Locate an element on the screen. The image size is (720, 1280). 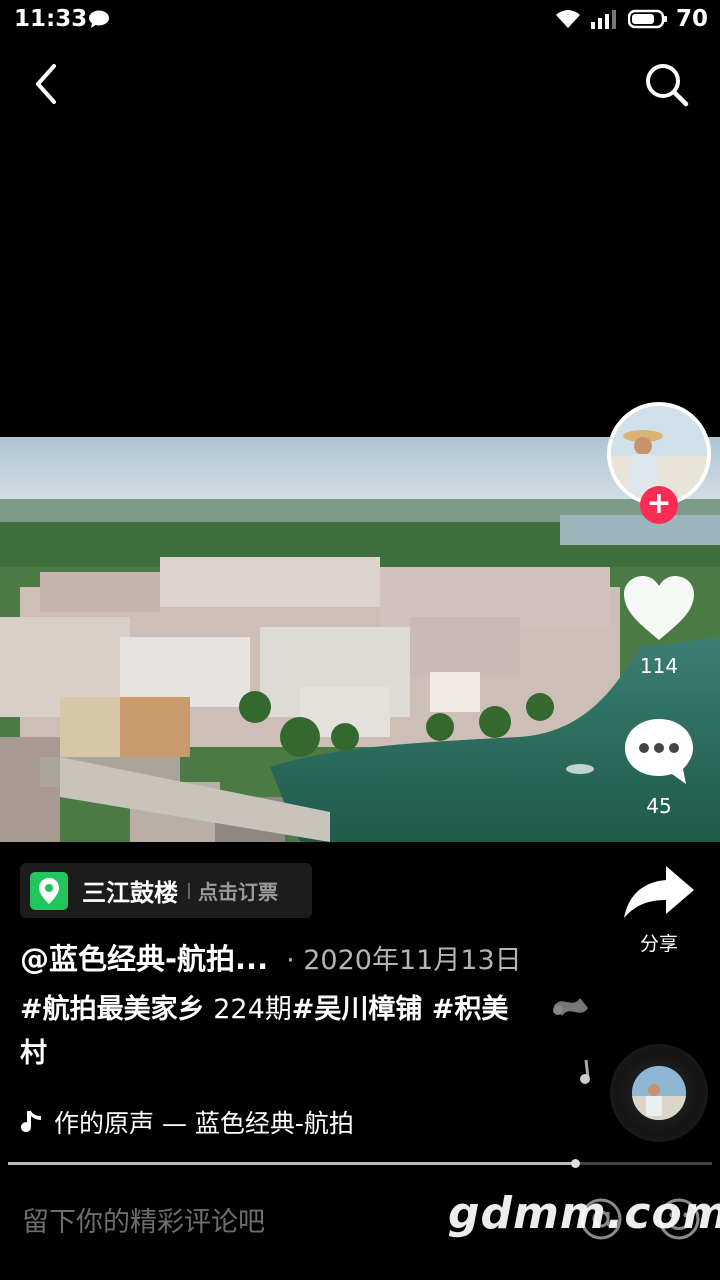
caption-text: 224期 is located at coordinates (248, 1009).